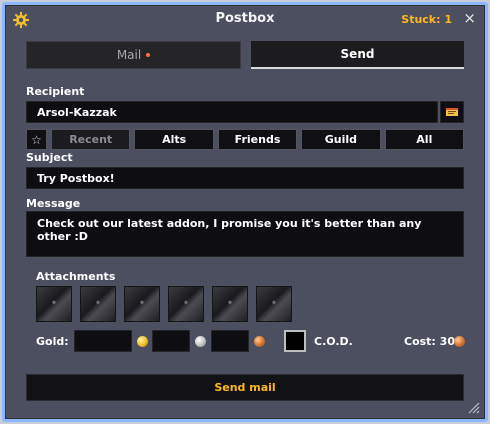 The image size is (490, 424). Describe the element at coordinates (452, 112) in the screenshot. I see `address-book-icon` at that location.